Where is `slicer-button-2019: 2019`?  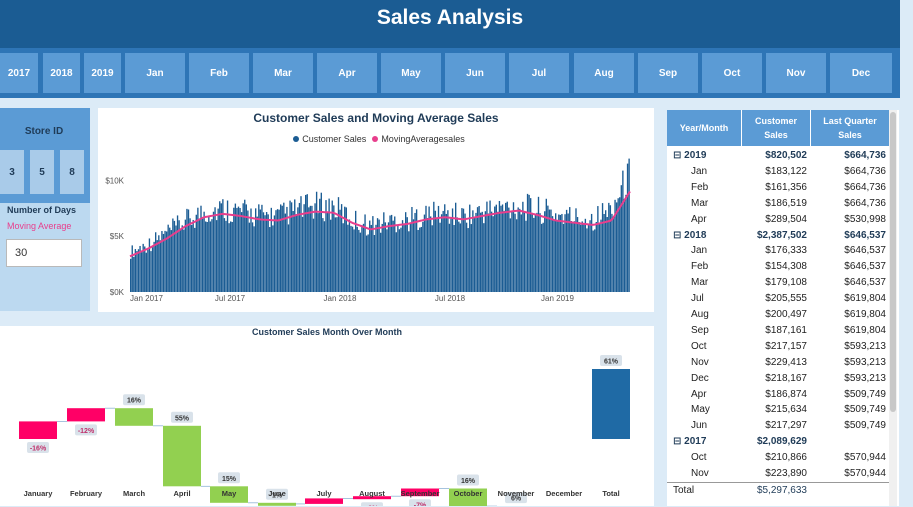 slicer-button-2019: 2019 is located at coordinates (102, 73).